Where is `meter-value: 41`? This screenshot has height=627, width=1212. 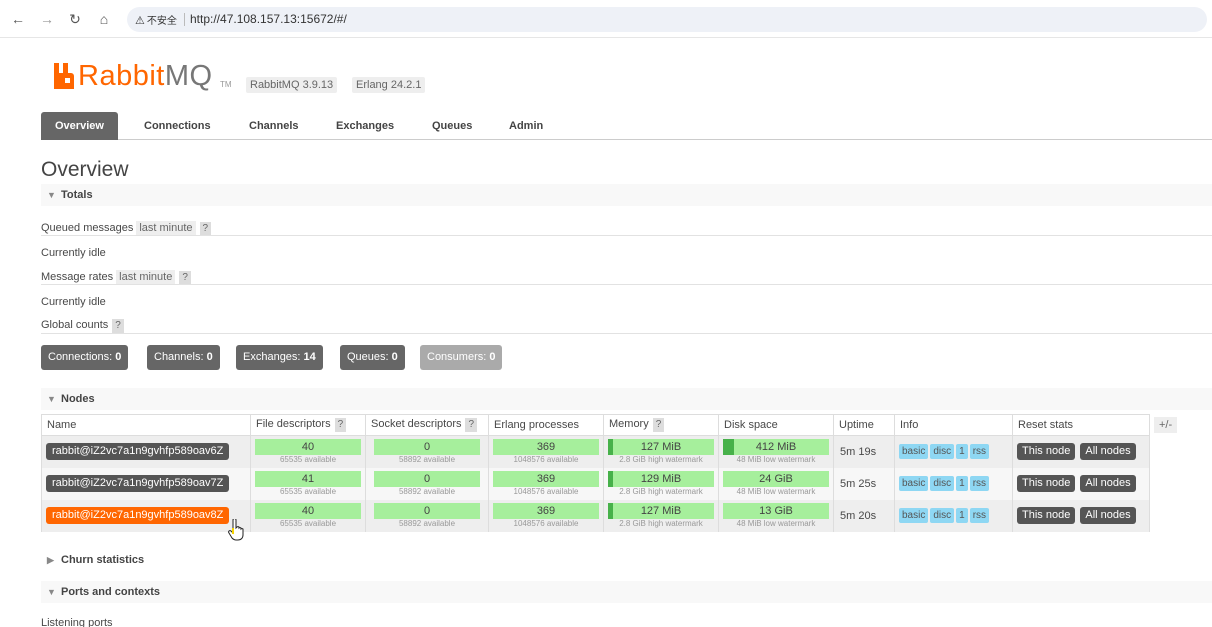
meter-value: 41 is located at coordinates (308, 478).